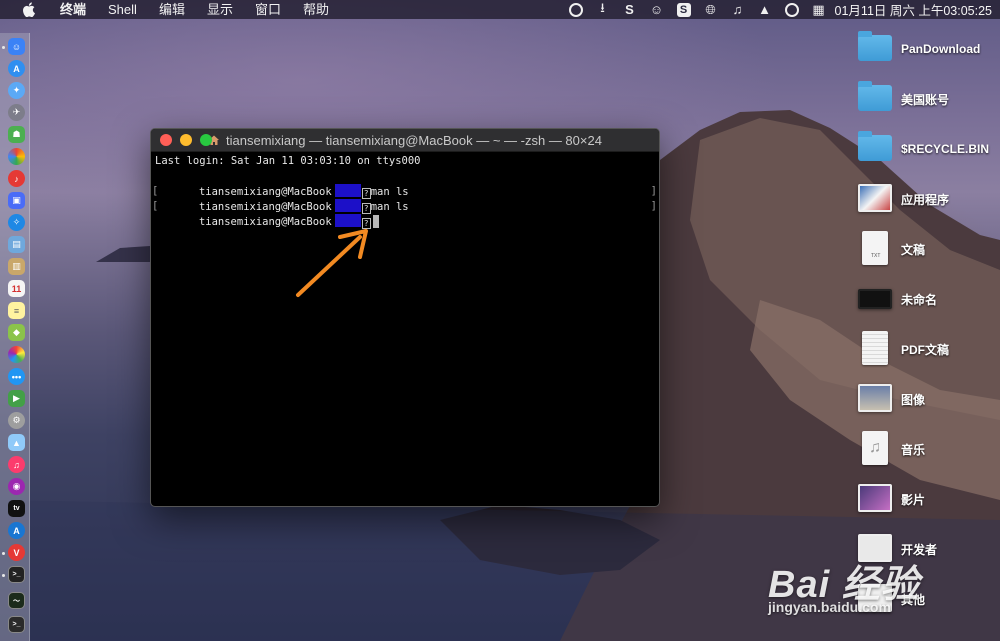 This screenshot has width=1000, height=641. Describe the element at coordinates (16, 46) in the screenshot. I see `finder-icon: ☺` at that location.